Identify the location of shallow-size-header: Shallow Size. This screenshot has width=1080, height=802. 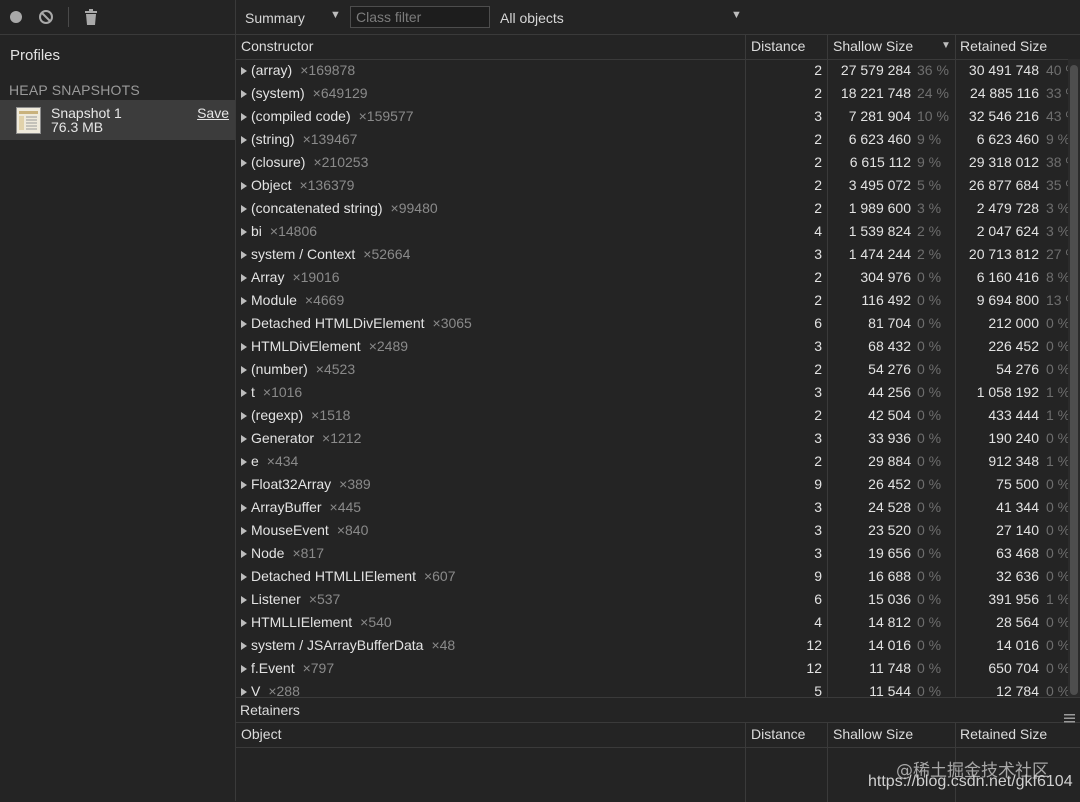
(870, 47).